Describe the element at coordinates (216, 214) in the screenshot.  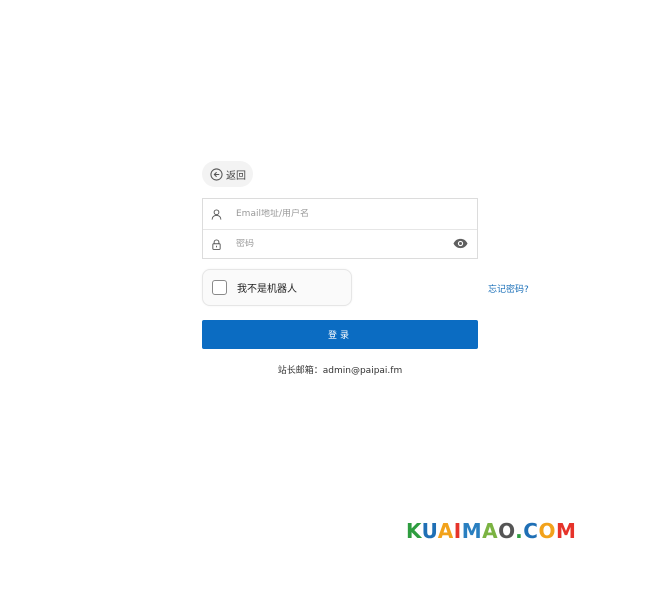
I see `user-icon` at that location.